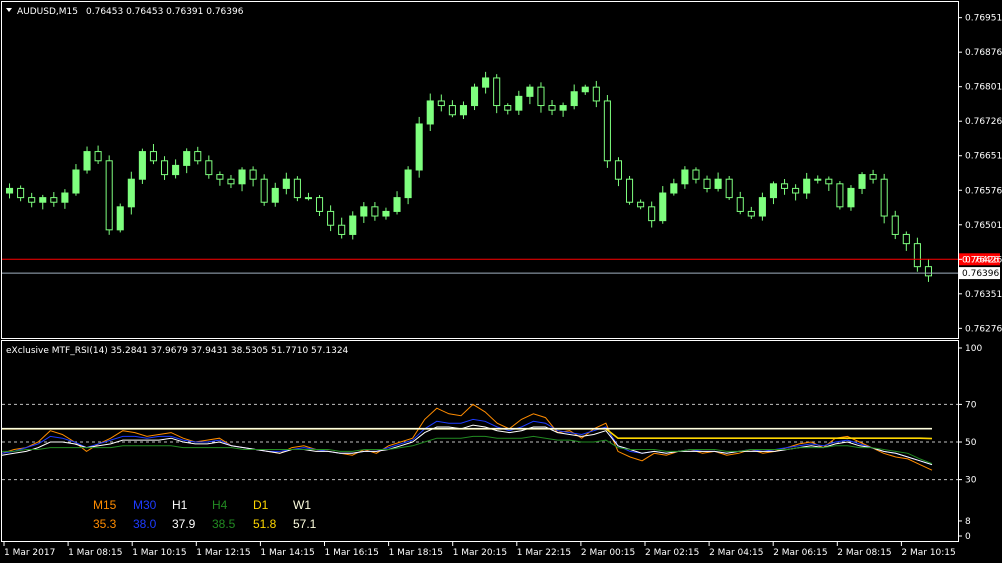  Describe the element at coordinates (265, 524) in the screenshot. I see `legend-value-d1: 51.8` at that location.